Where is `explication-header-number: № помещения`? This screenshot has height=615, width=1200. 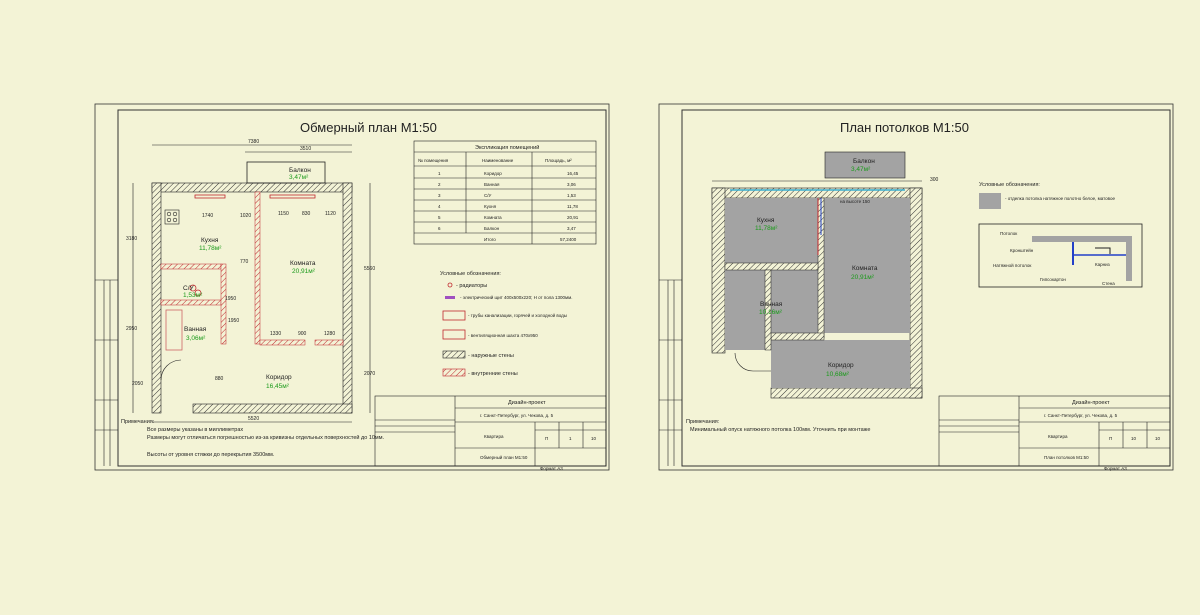 explication-header-number: № помещения is located at coordinates (433, 160).